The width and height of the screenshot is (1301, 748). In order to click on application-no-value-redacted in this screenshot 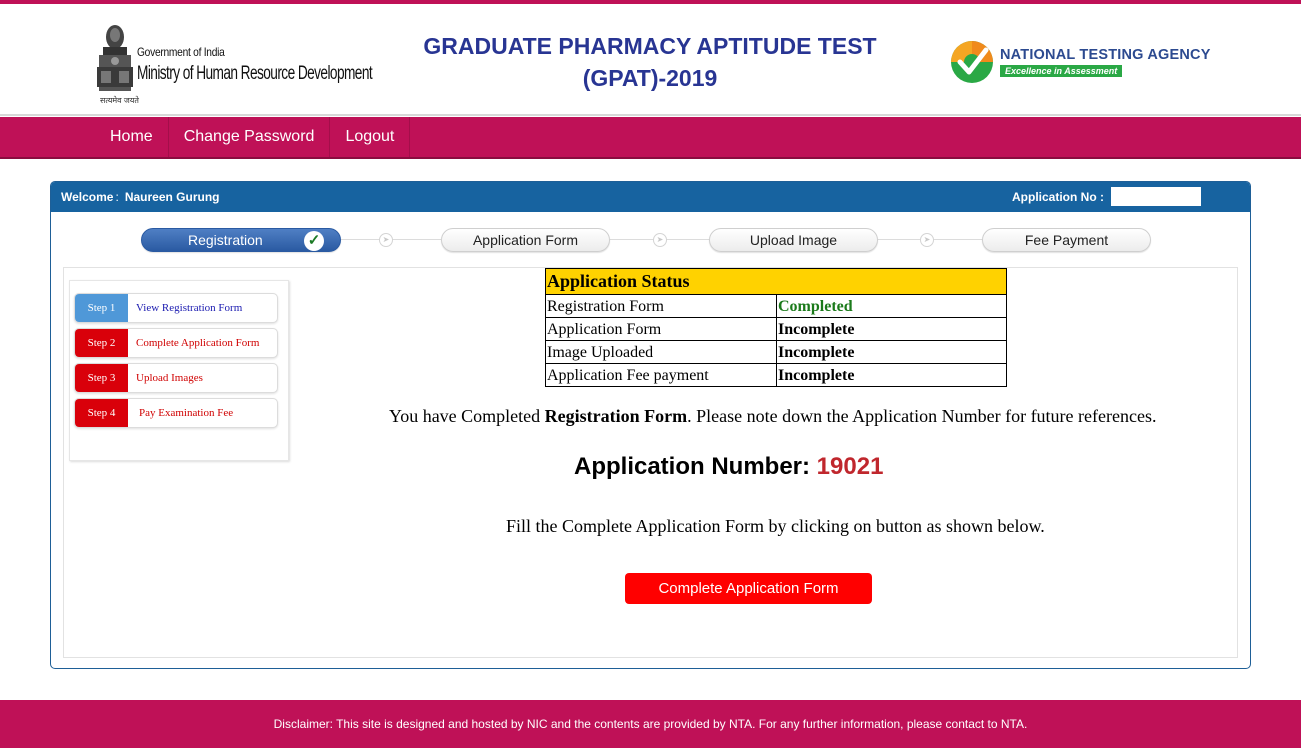, I will do `click(1156, 196)`.